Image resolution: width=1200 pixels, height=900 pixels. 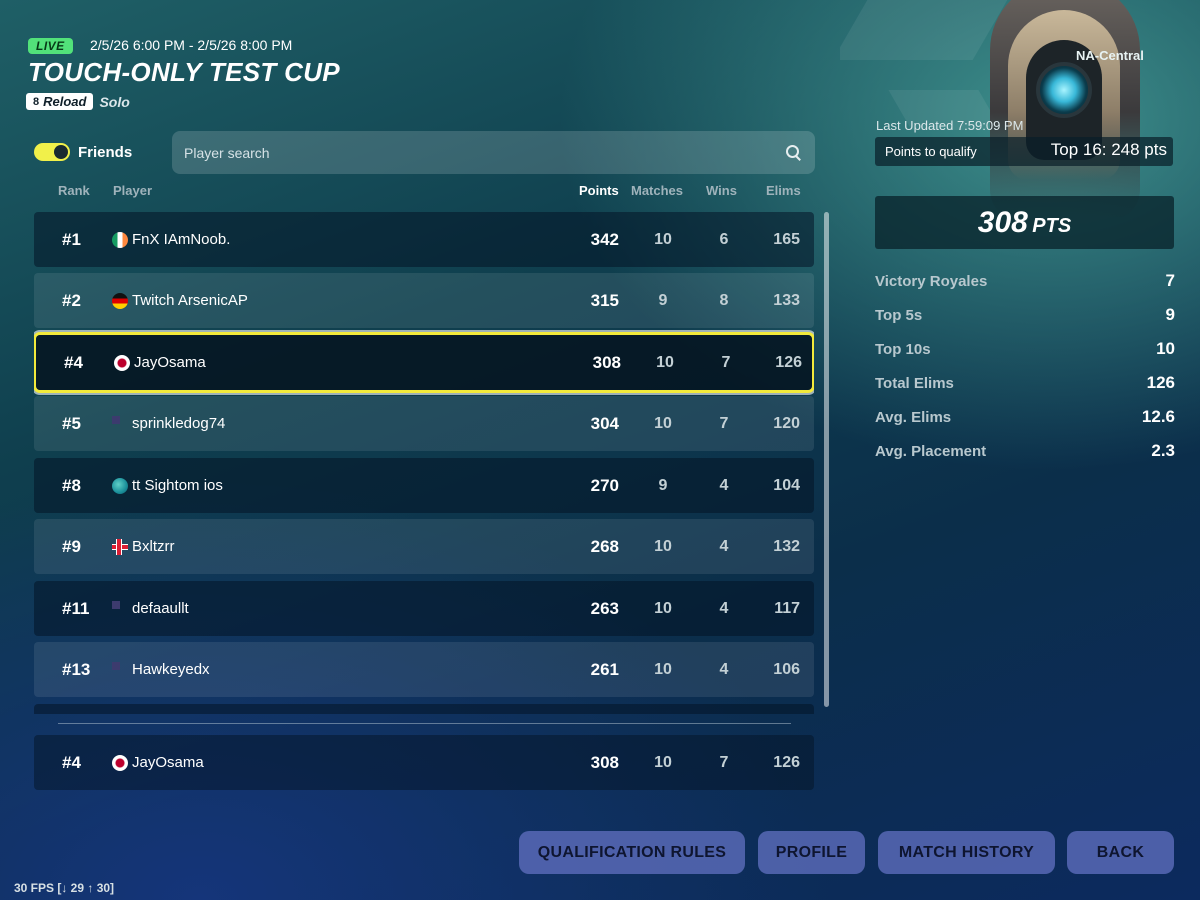 What do you see at coordinates (1110, 55) in the screenshot?
I see `region-label: NA-Central` at bounding box center [1110, 55].